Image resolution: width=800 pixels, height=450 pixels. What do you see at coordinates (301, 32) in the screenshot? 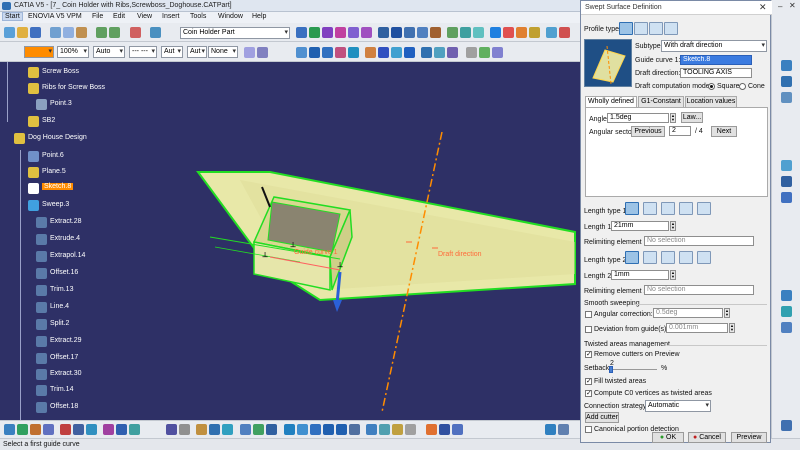
I see `sweep-tool-icon` at bounding box center [301, 32].